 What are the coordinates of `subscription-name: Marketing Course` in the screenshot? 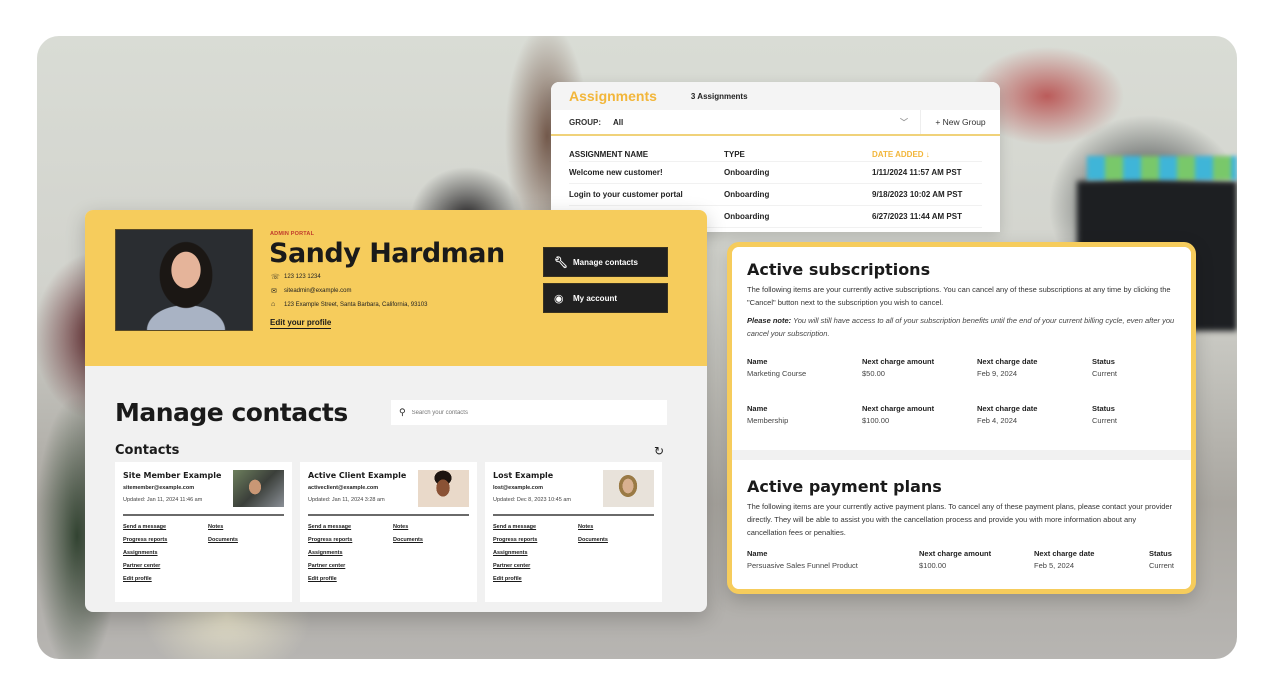 It's located at (777, 373).